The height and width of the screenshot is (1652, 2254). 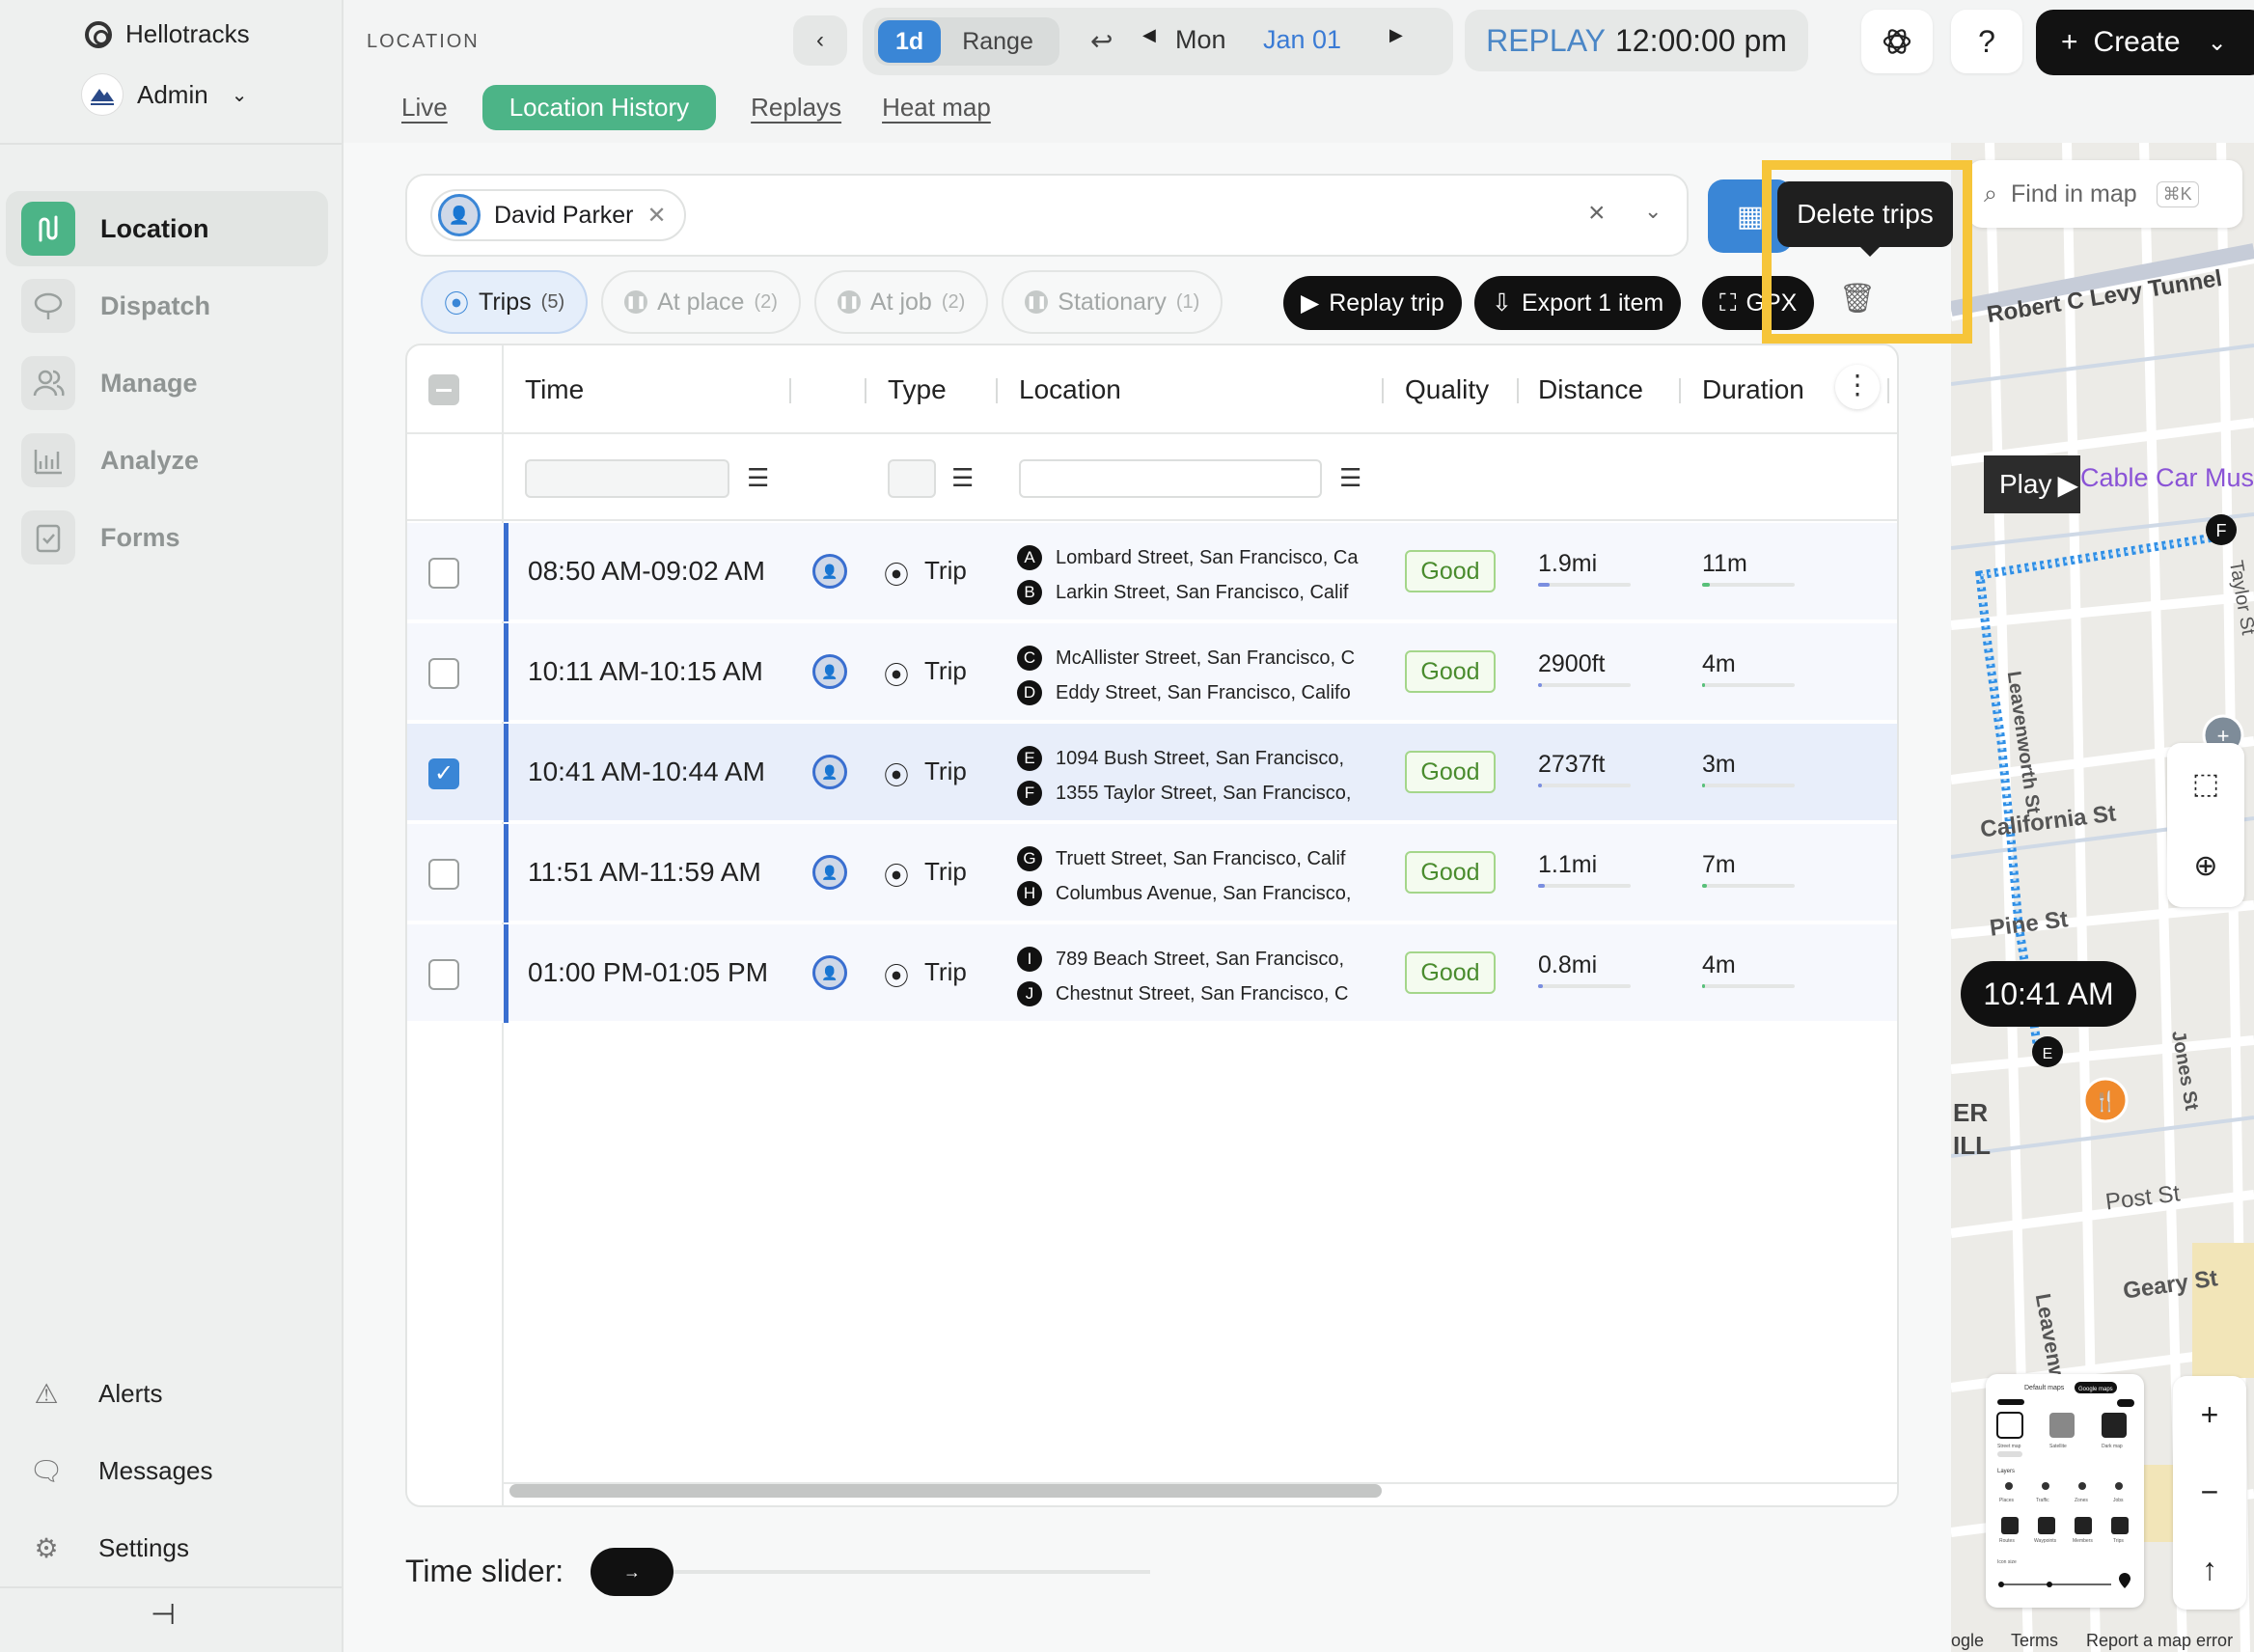 I want to click on sidebar-item-dispatch: Dispatch, so click(x=167, y=306).